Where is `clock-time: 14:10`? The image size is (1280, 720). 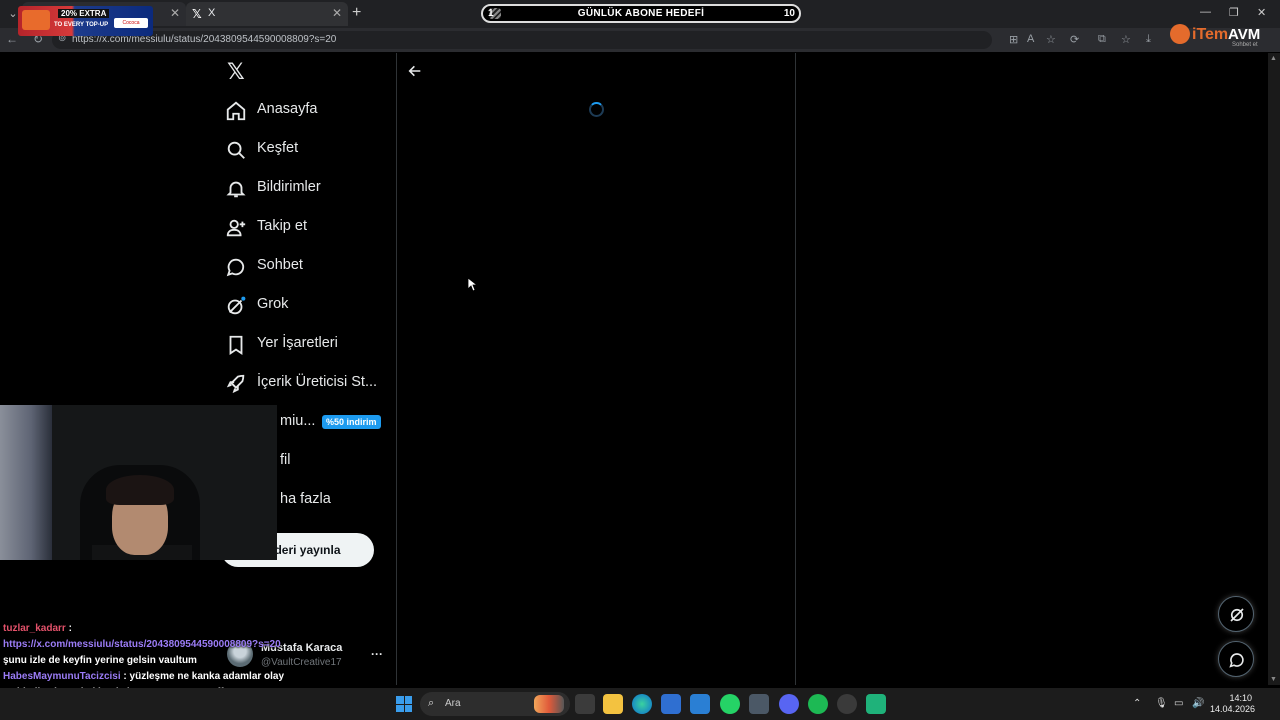
clock-time: 14:10 is located at coordinates (1240, 698).